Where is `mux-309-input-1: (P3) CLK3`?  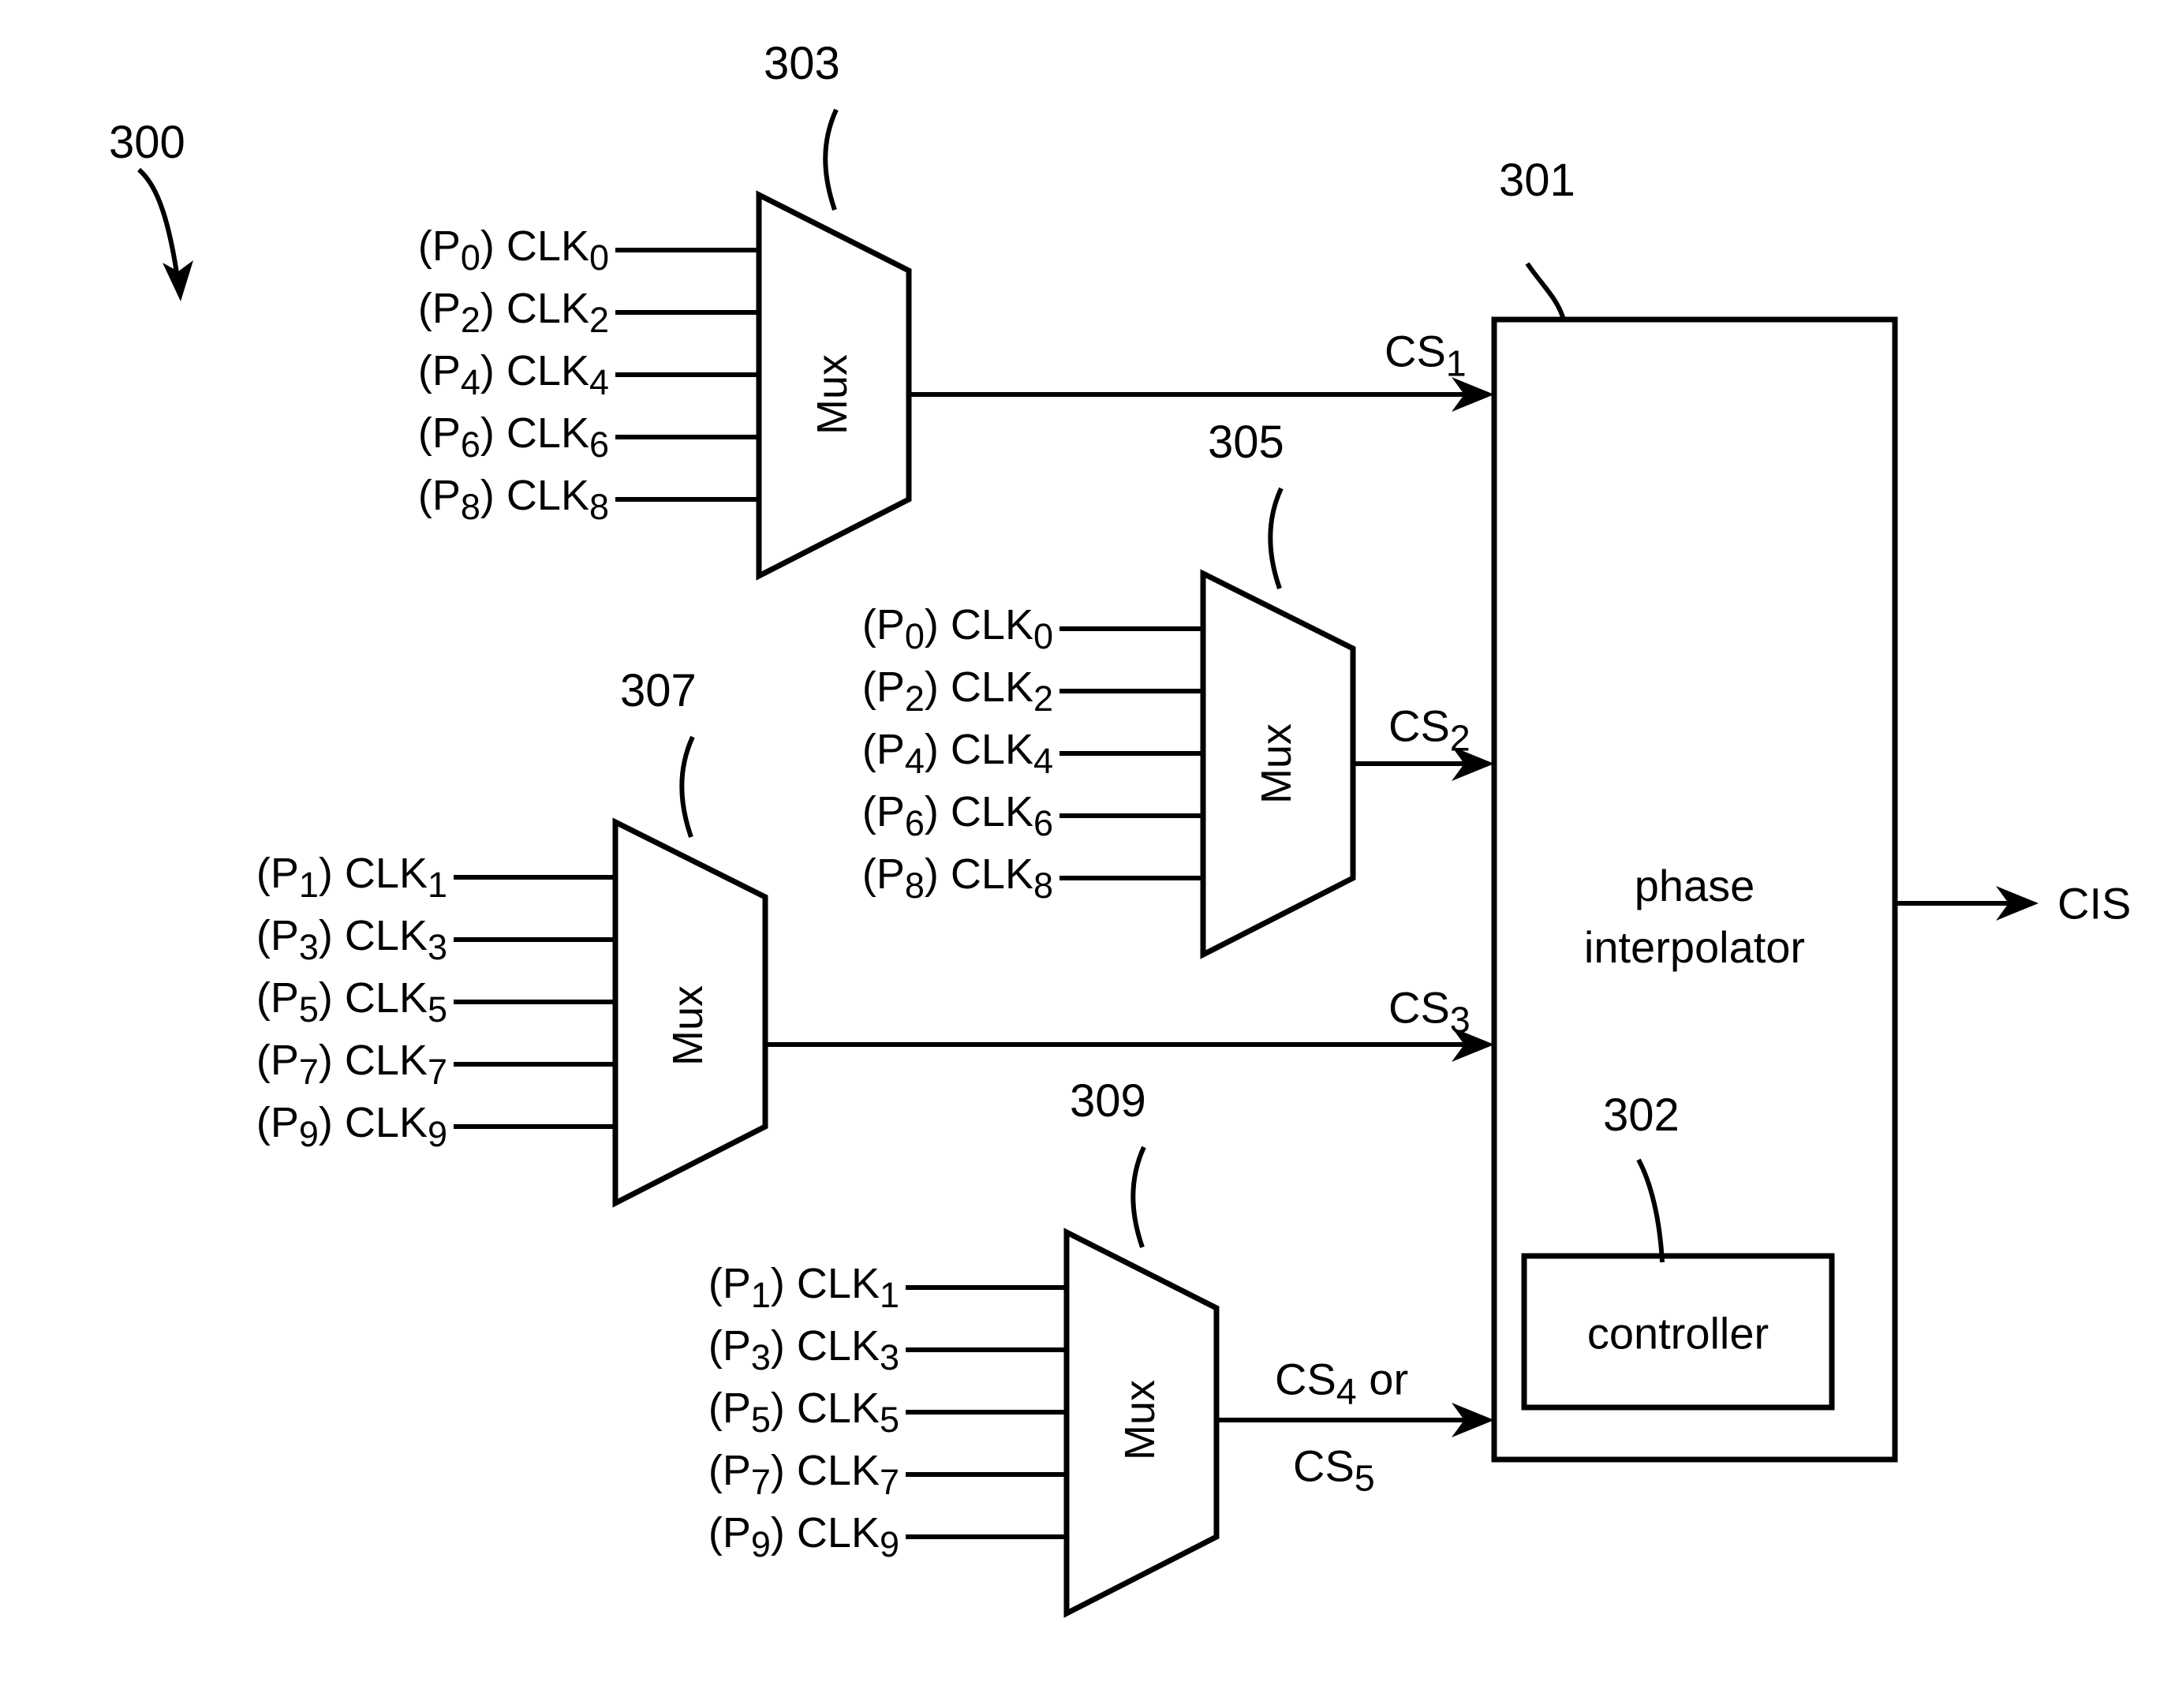
mux-309-input-1: (P3) CLK3 is located at coordinates (773, 1349).